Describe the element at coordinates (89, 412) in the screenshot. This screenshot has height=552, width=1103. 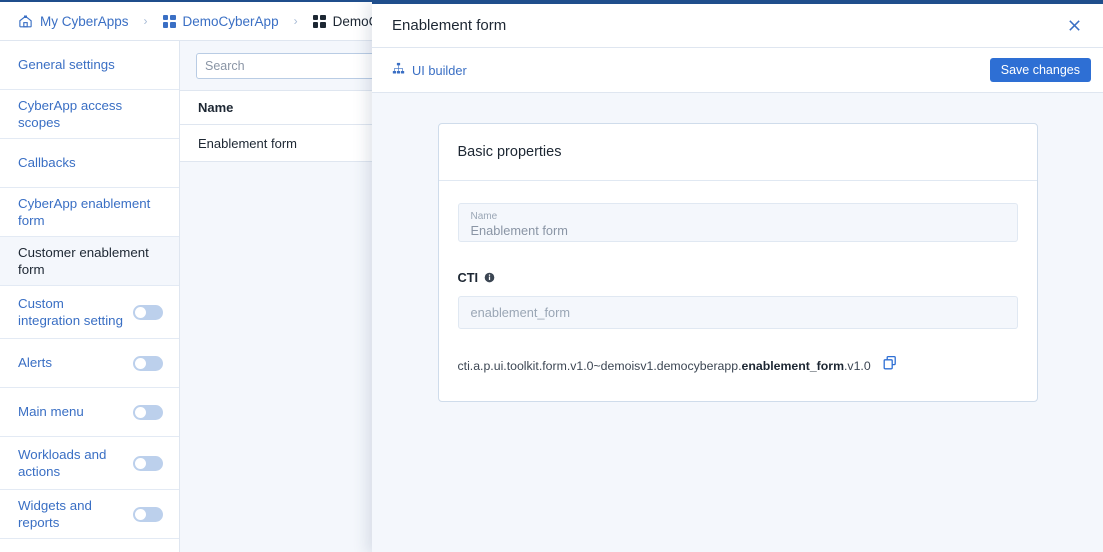
I see `sidebar-item-main-menu: Main menu` at that location.